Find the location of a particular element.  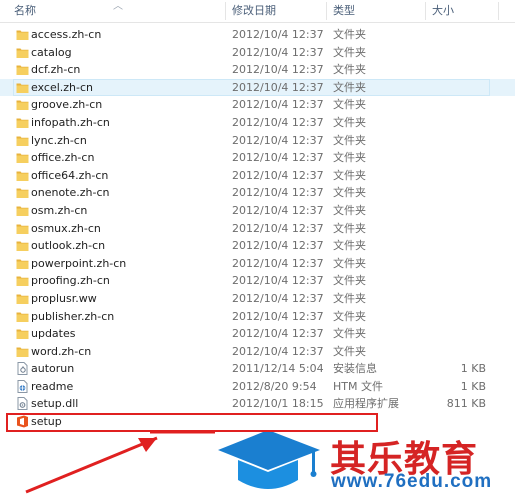

red-arrow-icon is located at coordinates (91, 465).